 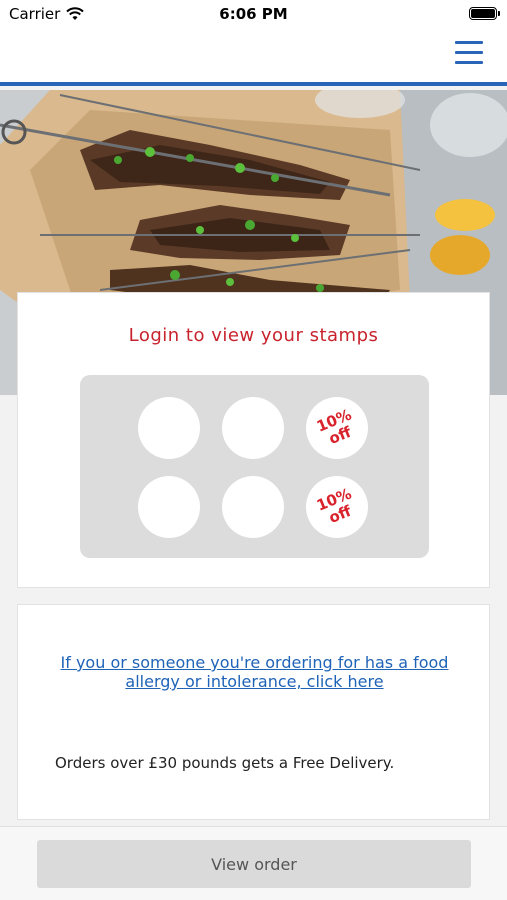 What do you see at coordinates (253, 58) in the screenshot?
I see `app-header` at bounding box center [253, 58].